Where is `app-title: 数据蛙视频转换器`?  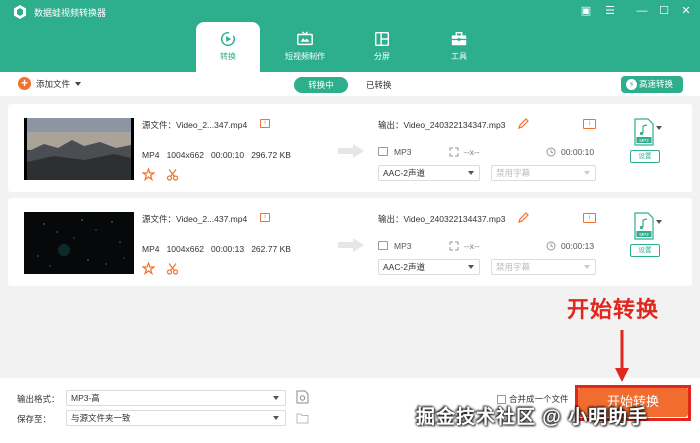
app-title: 数据蛙视频转换器 is located at coordinates (70, 13).